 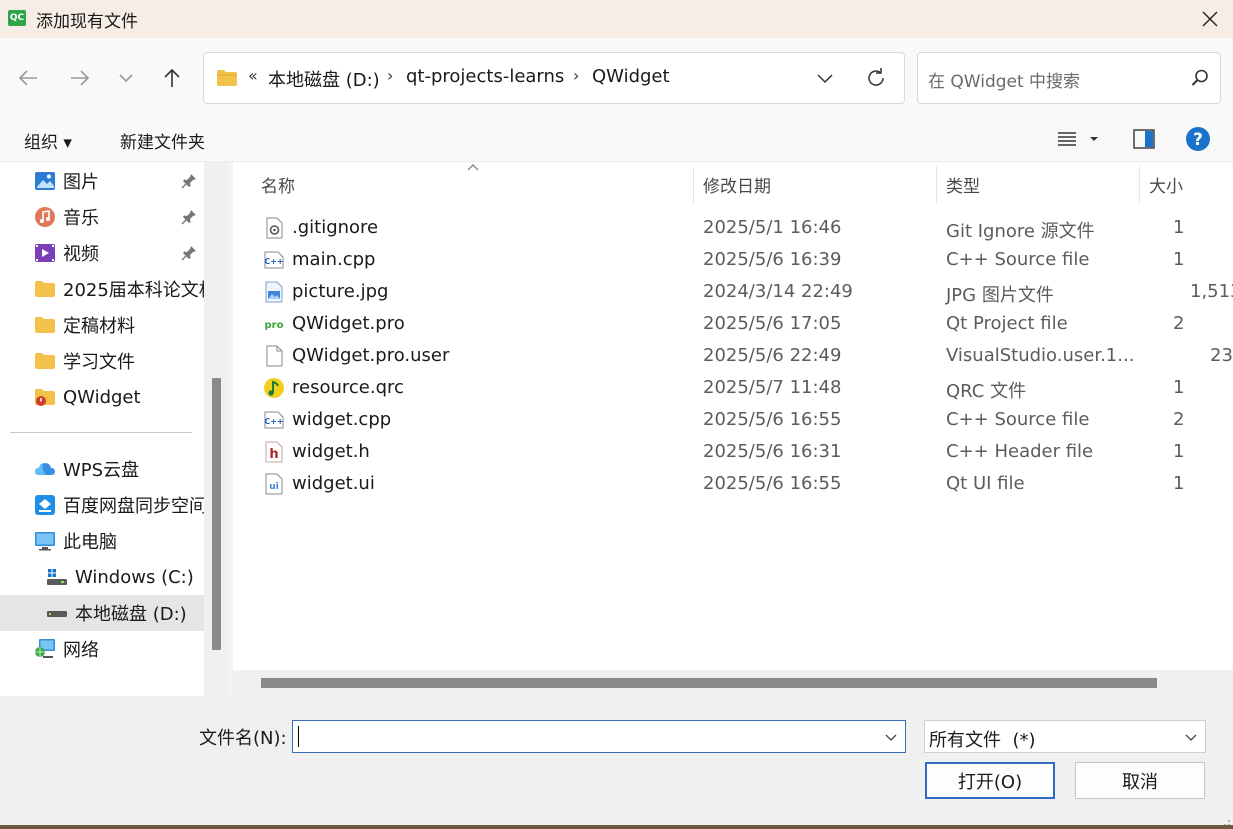 What do you see at coordinates (57, 614) in the screenshot?
I see `drive-d-icon` at bounding box center [57, 614].